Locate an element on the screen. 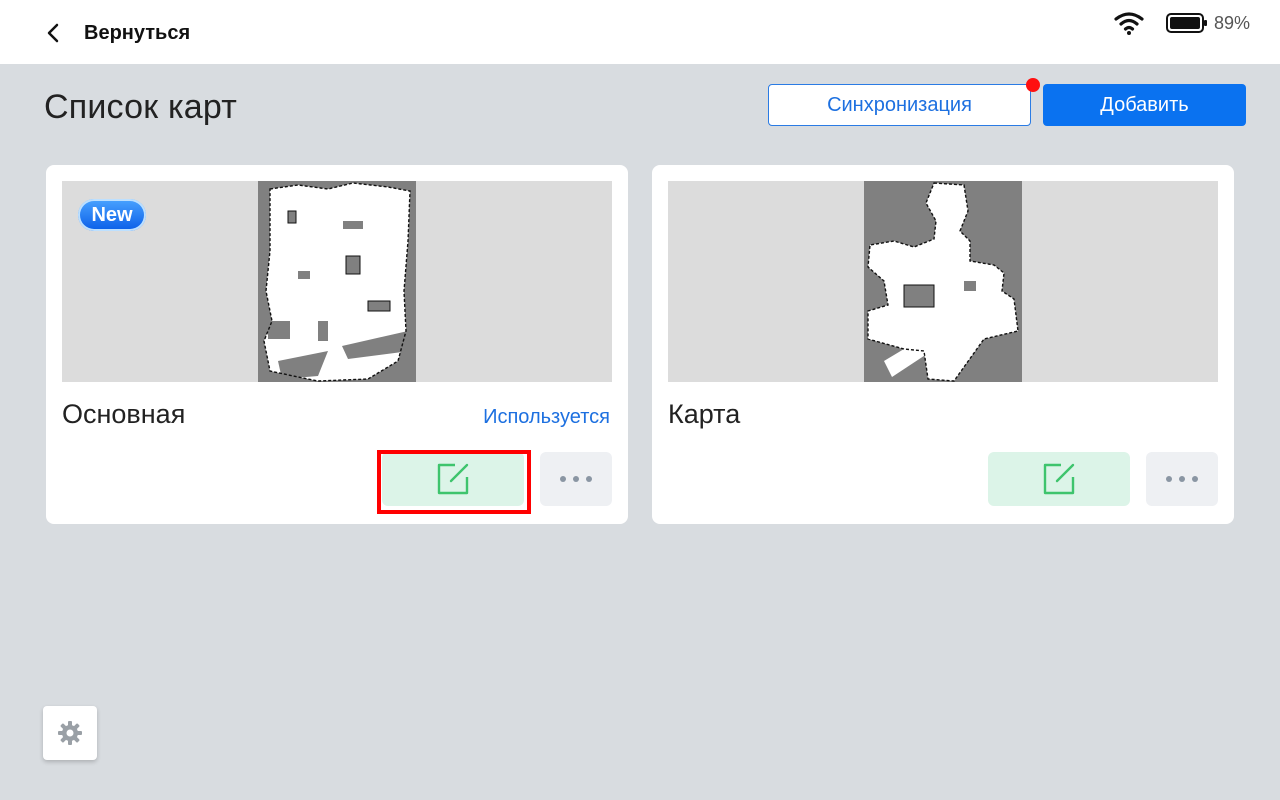  new-badge: New is located at coordinates (112, 215).